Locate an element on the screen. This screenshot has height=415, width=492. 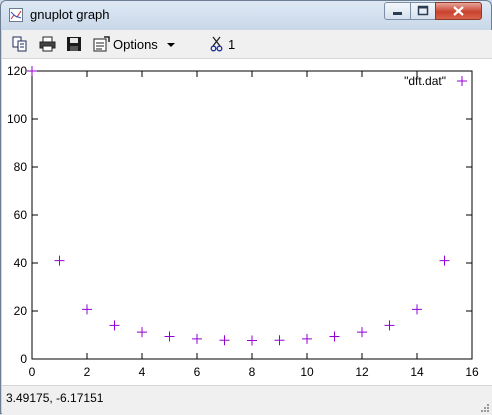
y-tick-label: 0 is located at coordinates (23, 359).